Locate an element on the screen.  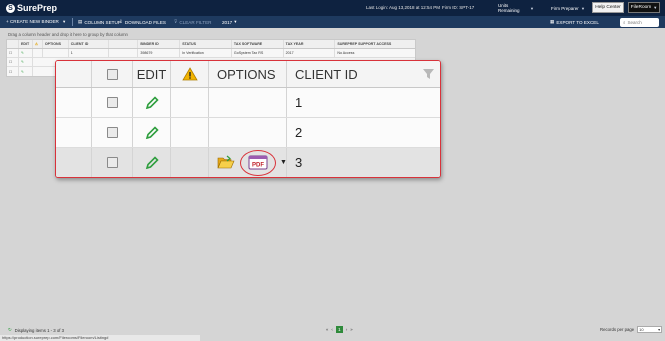
columns-icon: ▤ is located at coordinates (80, 21).